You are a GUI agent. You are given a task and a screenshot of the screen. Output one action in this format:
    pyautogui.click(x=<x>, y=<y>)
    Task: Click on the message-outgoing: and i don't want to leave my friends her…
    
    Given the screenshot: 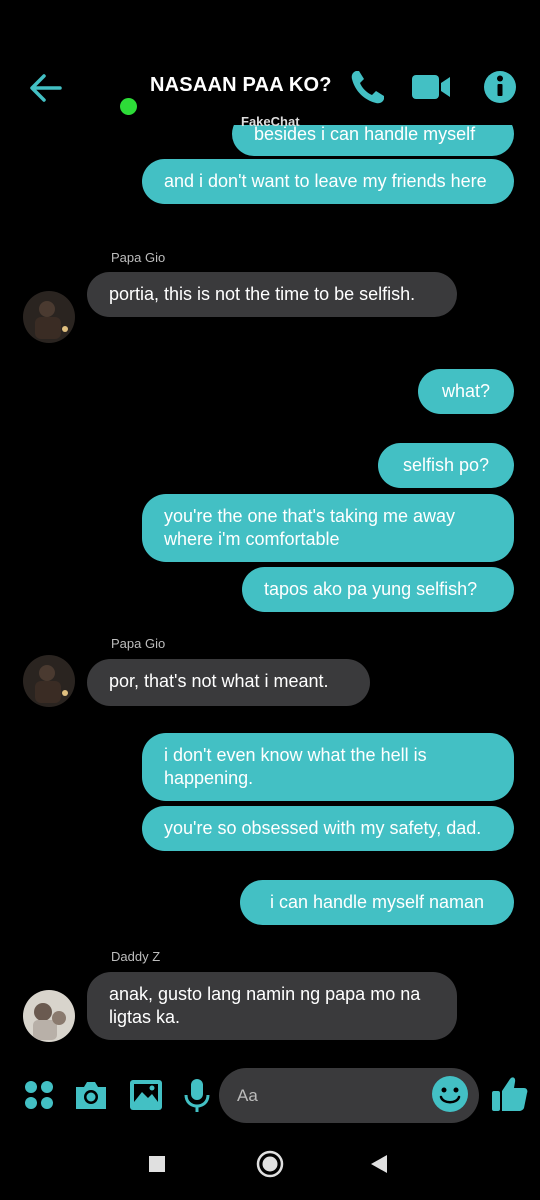 What is the action you would take?
    pyautogui.click(x=328, y=181)
    